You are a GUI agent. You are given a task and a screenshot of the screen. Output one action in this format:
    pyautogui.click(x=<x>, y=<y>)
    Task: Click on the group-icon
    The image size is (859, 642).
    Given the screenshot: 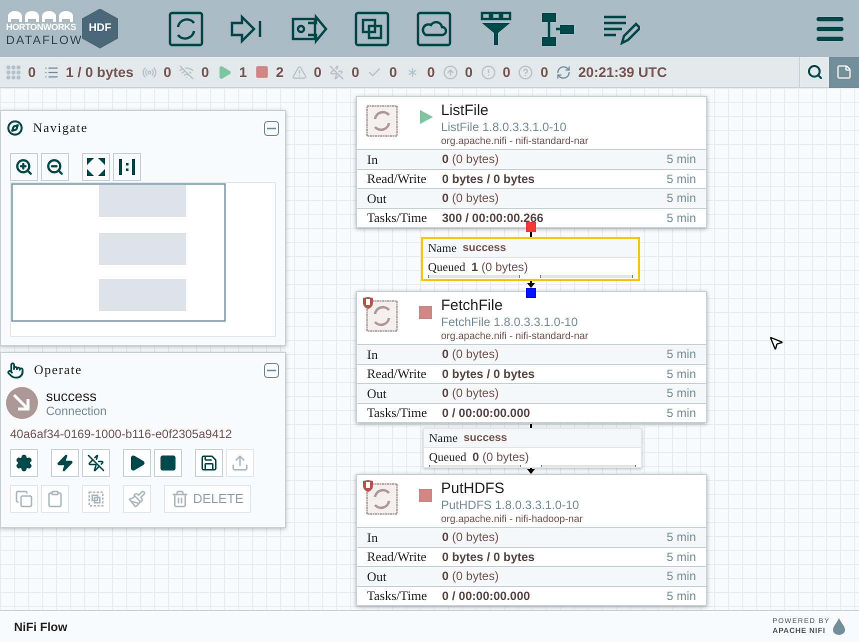 What is the action you would take?
    pyautogui.click(x=96, y=499)
    